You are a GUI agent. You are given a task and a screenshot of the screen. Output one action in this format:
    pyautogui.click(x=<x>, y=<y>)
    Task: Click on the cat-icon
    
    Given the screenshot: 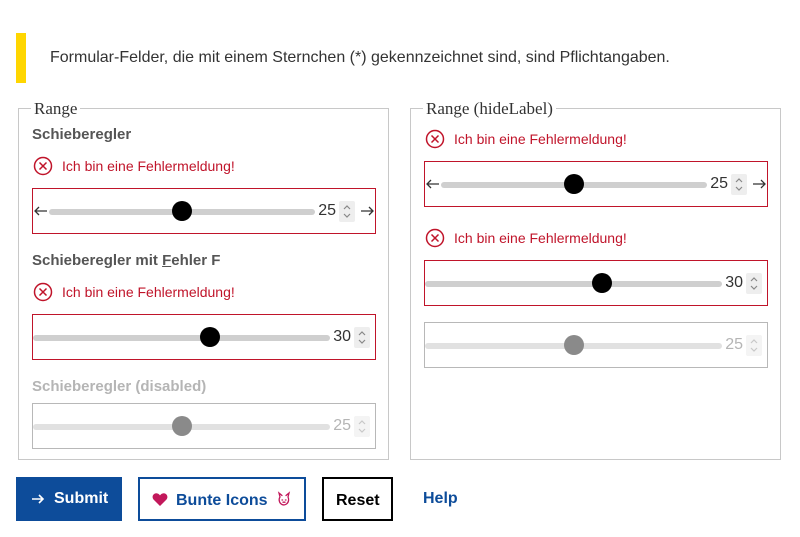 What is the action you would take?
    pyautogui.click(x=284, y=498)
    